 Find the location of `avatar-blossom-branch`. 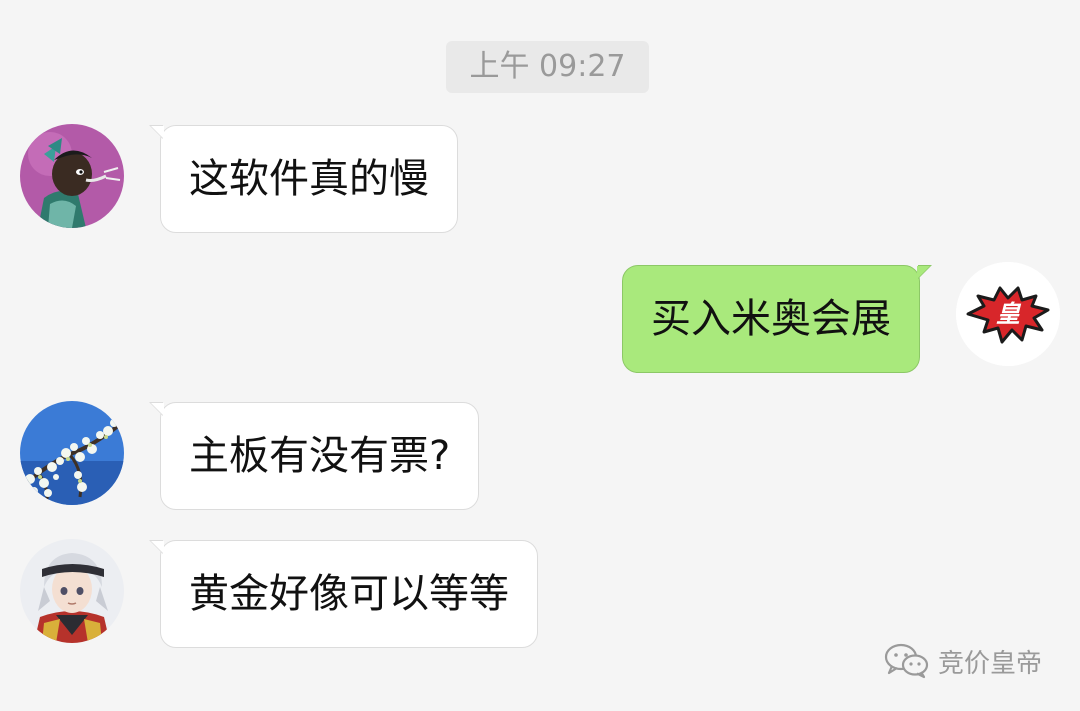

avatar-blossom-branch is located at coordinates (72, 453).